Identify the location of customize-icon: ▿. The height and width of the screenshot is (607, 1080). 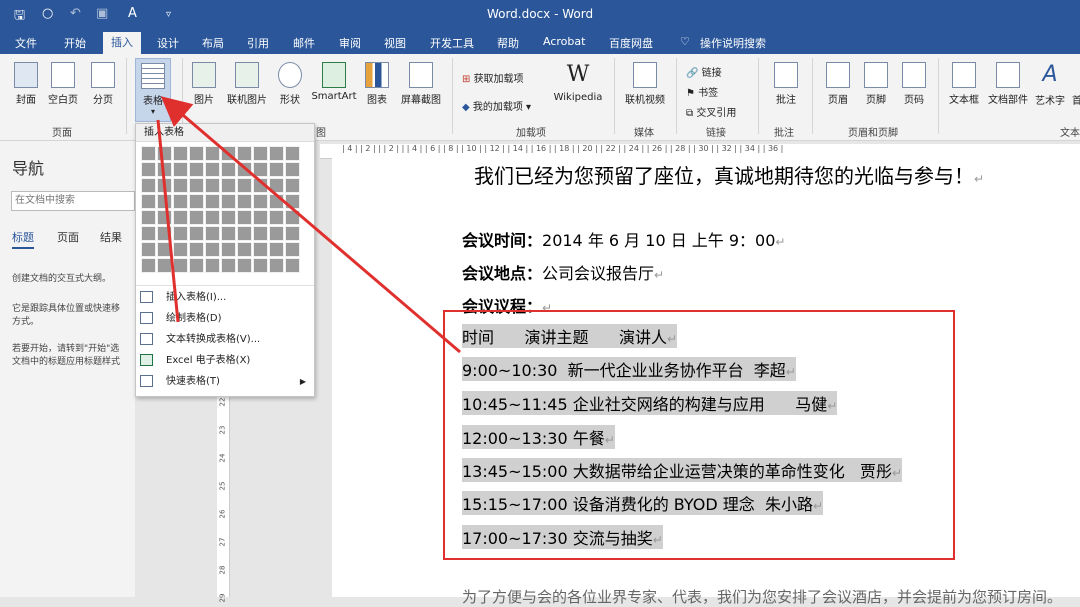
(168, 14).